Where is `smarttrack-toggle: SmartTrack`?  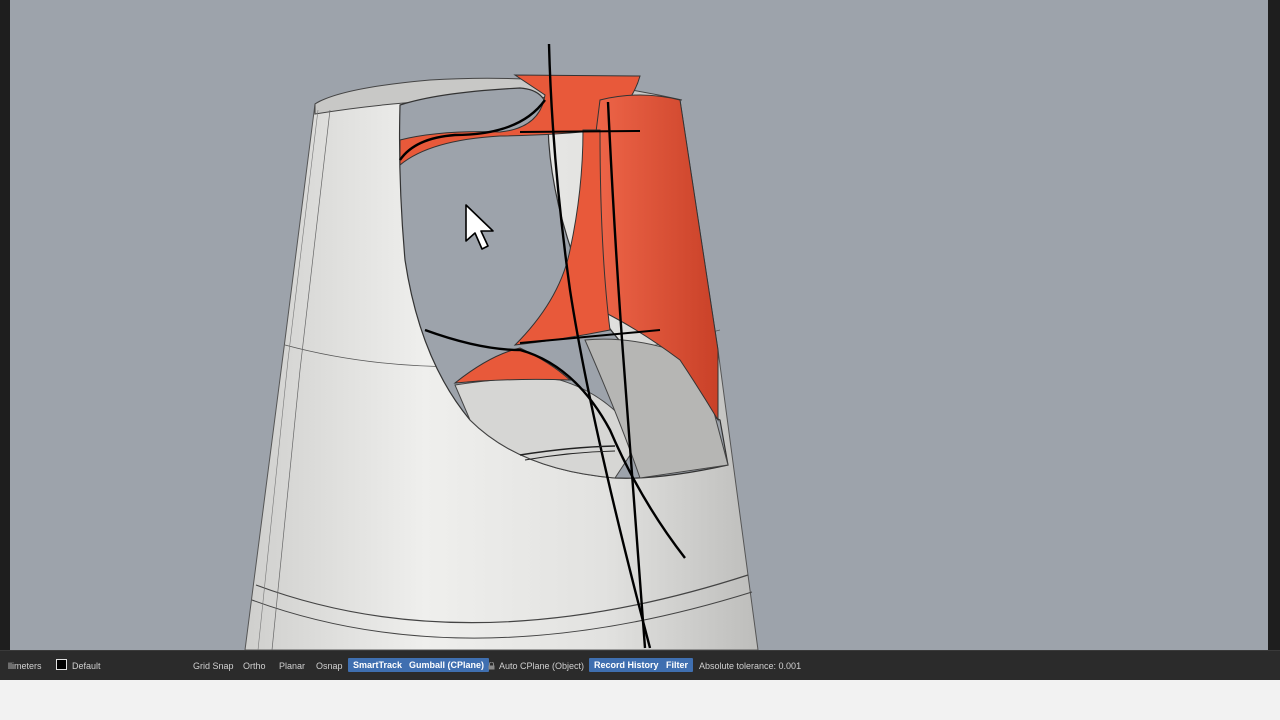
smarttrack-toggle: SmartTrack is located at coordinates (378, 665).